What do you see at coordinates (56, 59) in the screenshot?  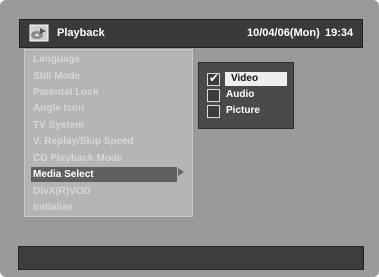 I see `menu-item-language: Language` at bounding box center [56, 59].